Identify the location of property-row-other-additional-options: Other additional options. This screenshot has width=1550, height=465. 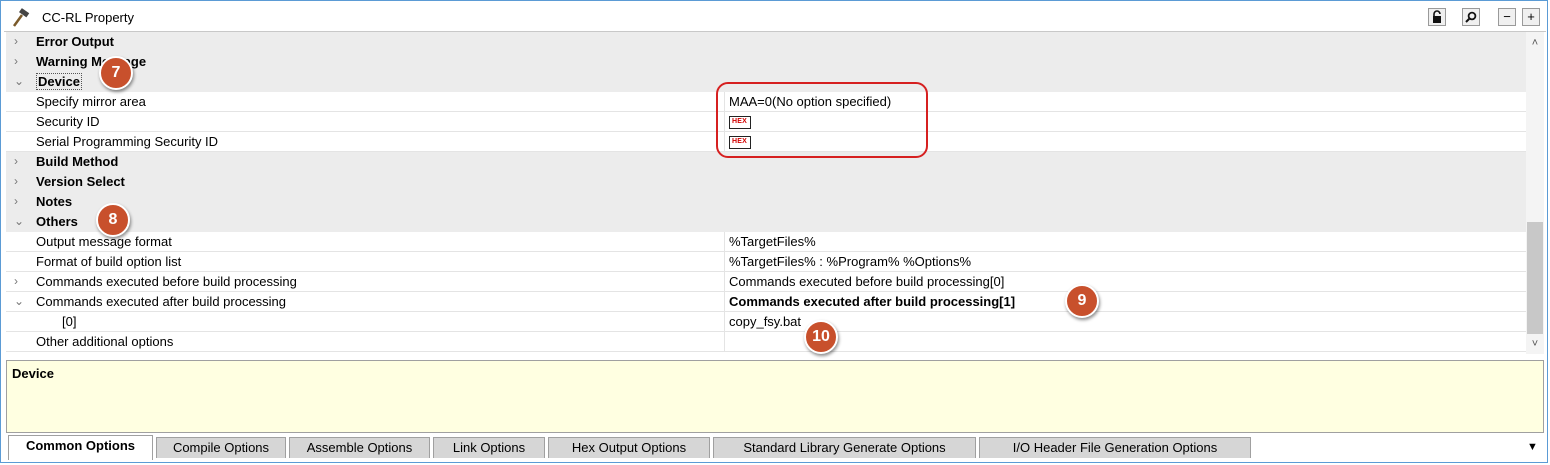
(766, 342).